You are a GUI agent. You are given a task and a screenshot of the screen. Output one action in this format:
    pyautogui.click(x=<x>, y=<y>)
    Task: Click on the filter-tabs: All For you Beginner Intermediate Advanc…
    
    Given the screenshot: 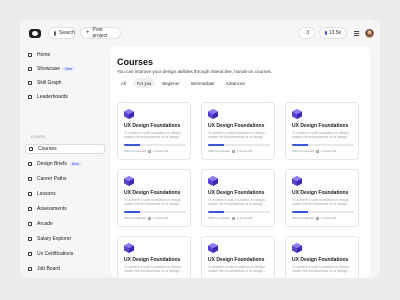 What is the action you would take?
    pyautogui.click(x=183, y=83)
    